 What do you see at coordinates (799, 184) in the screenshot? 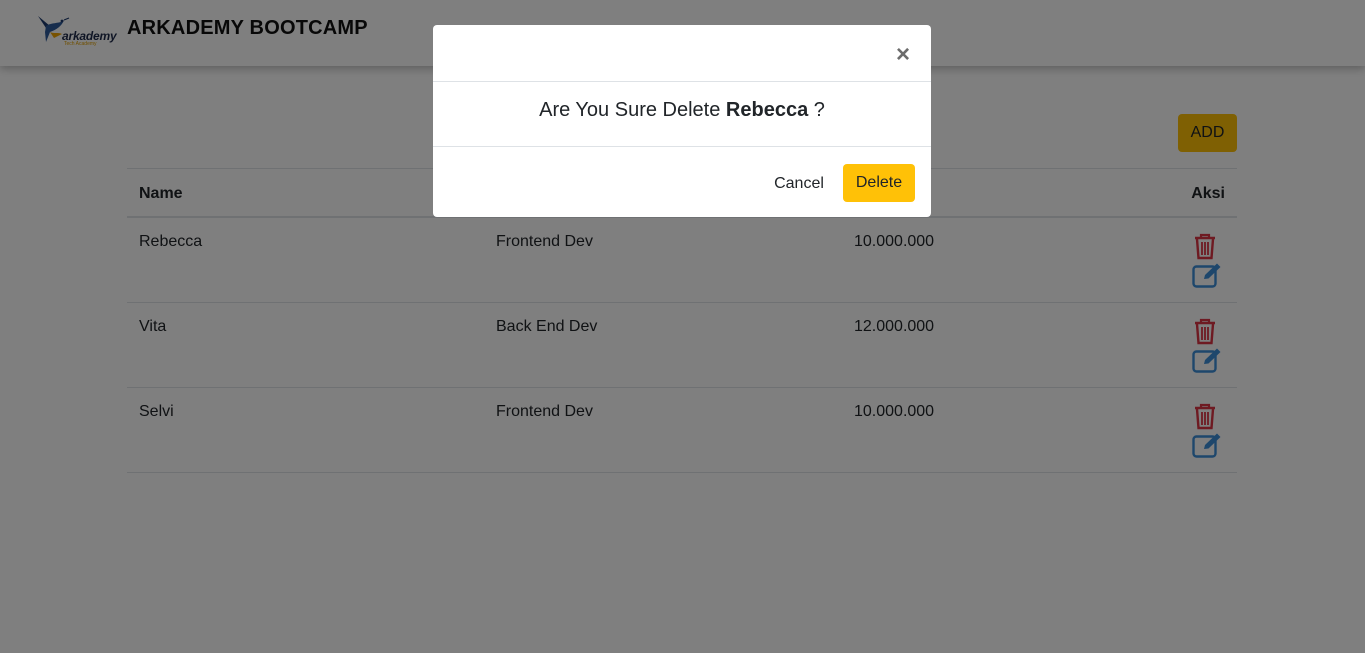
I see `cancel-button: Cancel` at bounding box center [799, 184].